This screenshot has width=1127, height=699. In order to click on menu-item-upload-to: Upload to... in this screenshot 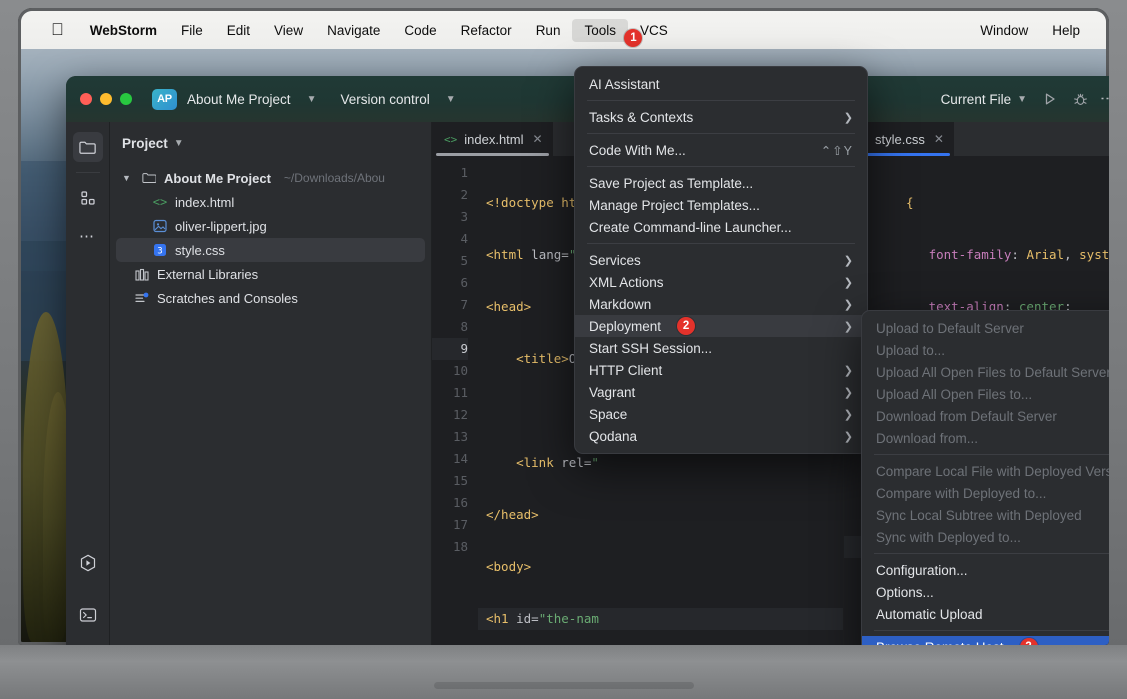, I will do `click(985, 350)`.